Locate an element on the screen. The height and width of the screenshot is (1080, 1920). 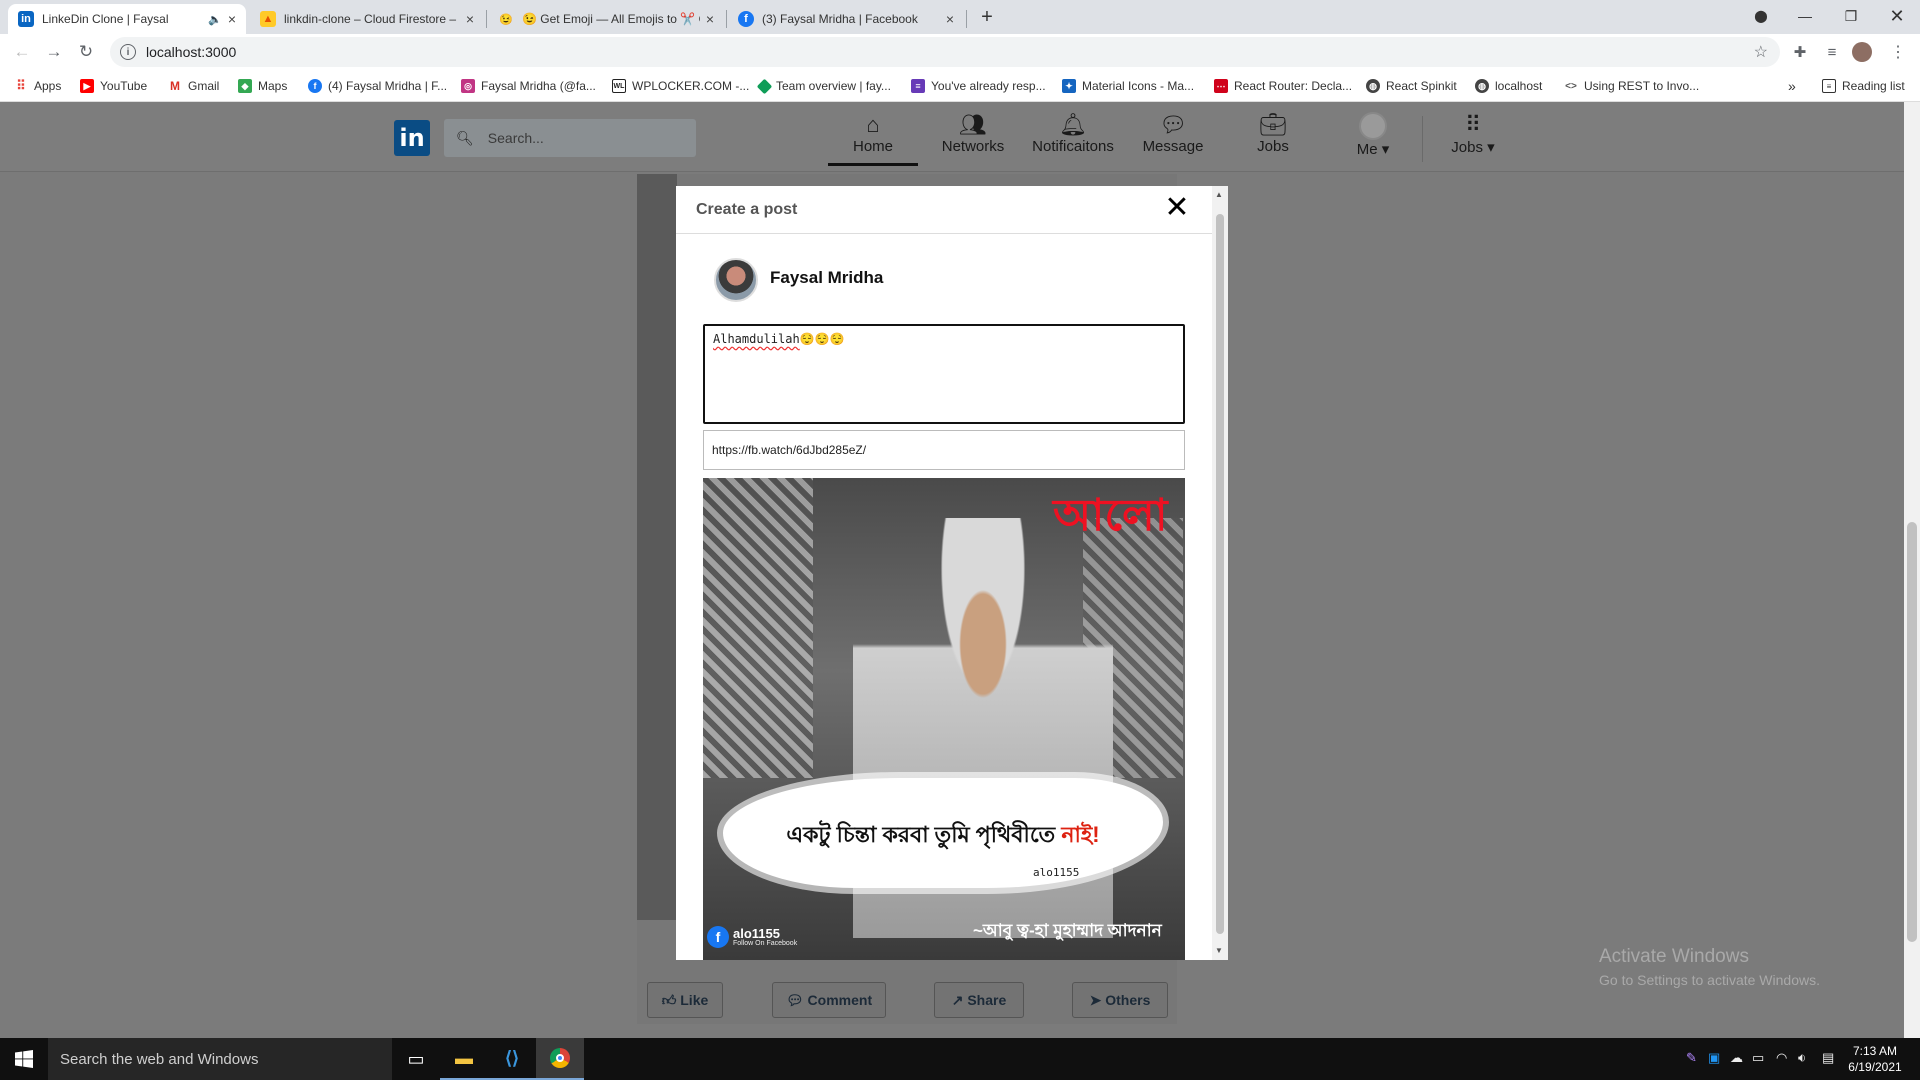
user-name: Faysal Mridha is located at coordinates (827, 277).